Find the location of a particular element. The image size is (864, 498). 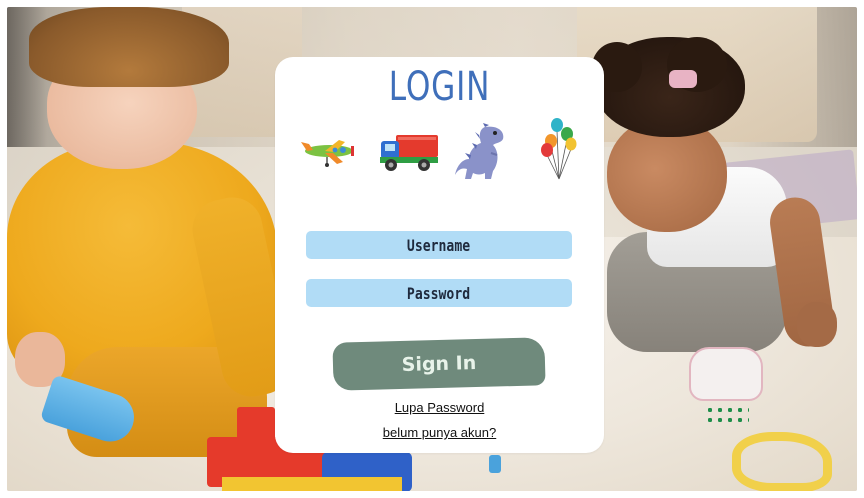

balloons-icon is located at coordinates (559, 149).